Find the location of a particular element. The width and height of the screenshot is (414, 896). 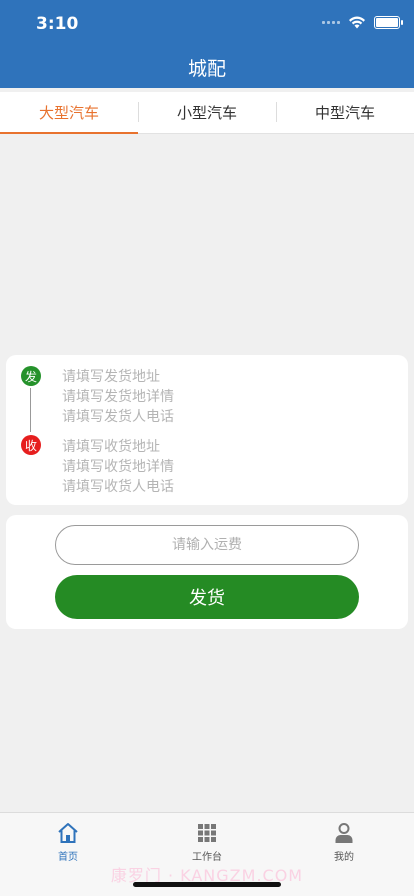

tabbar-item-home: 首页 is located at coordinates (68, 842).